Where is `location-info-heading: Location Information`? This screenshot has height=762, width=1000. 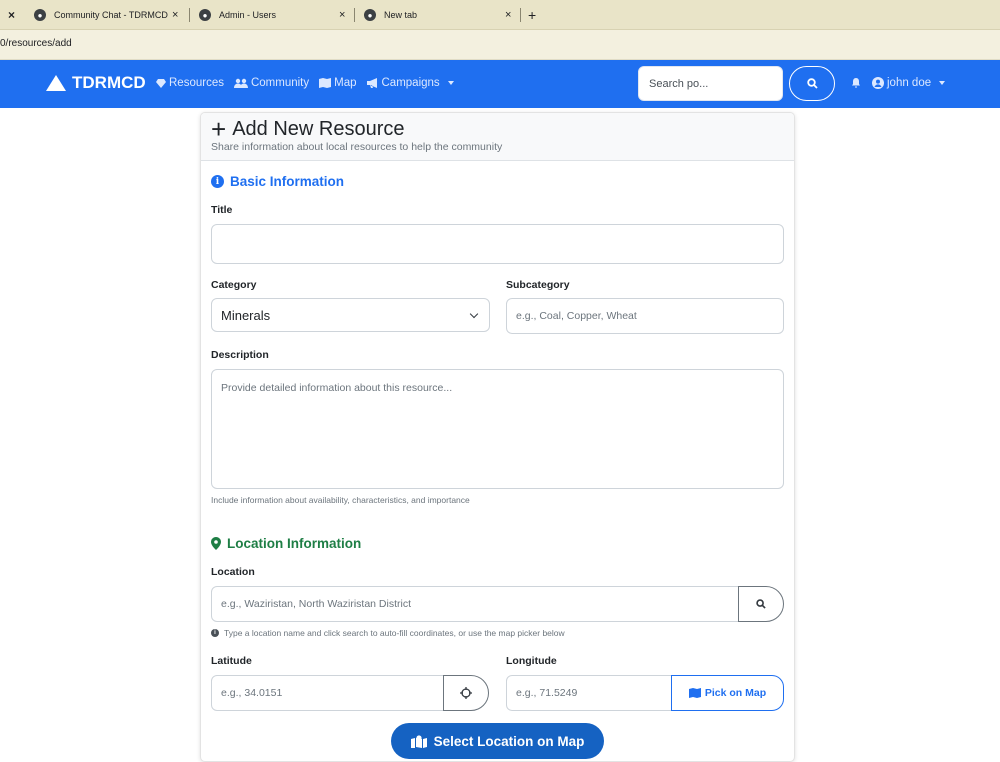 location-info-heading: Location Information is located at coordinates (286, 543).